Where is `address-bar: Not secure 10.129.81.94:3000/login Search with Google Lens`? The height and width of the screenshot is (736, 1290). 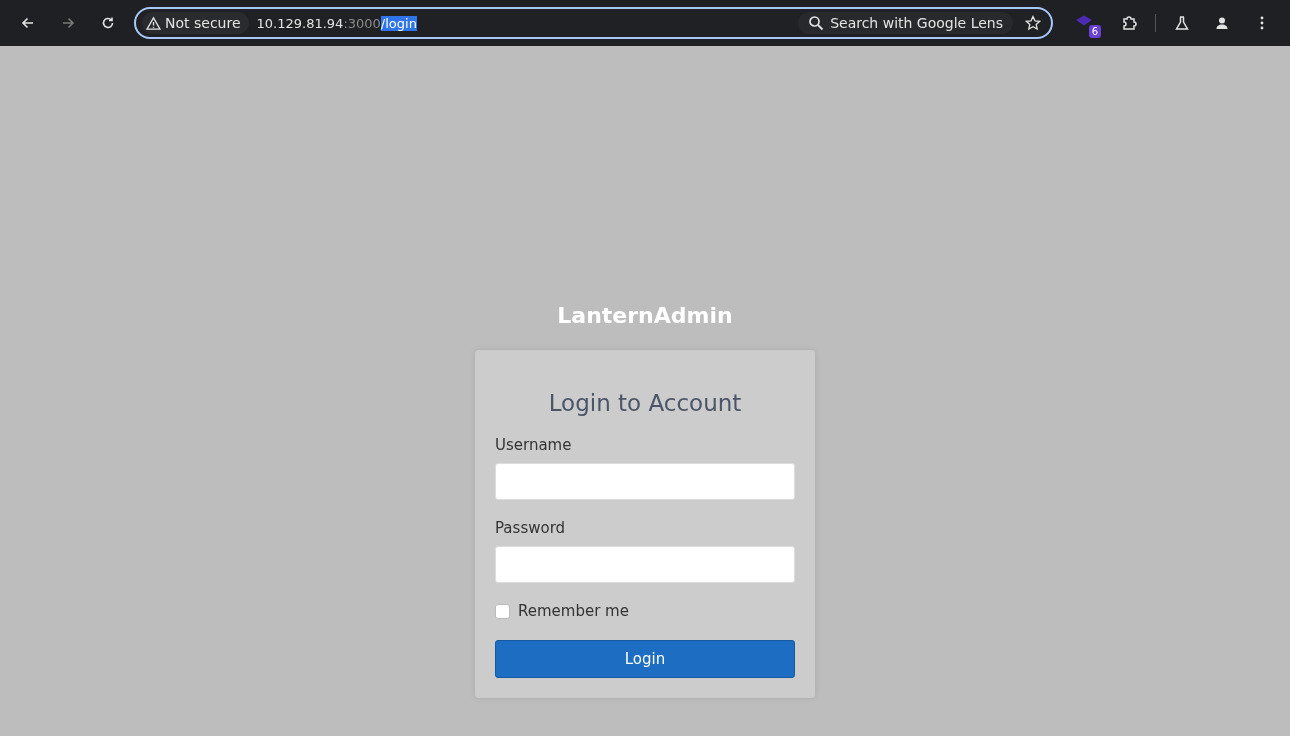
address-bar: Not secure 10.129.81.94:3000/login Search with Google Lens is located at coordinates (593, 23).